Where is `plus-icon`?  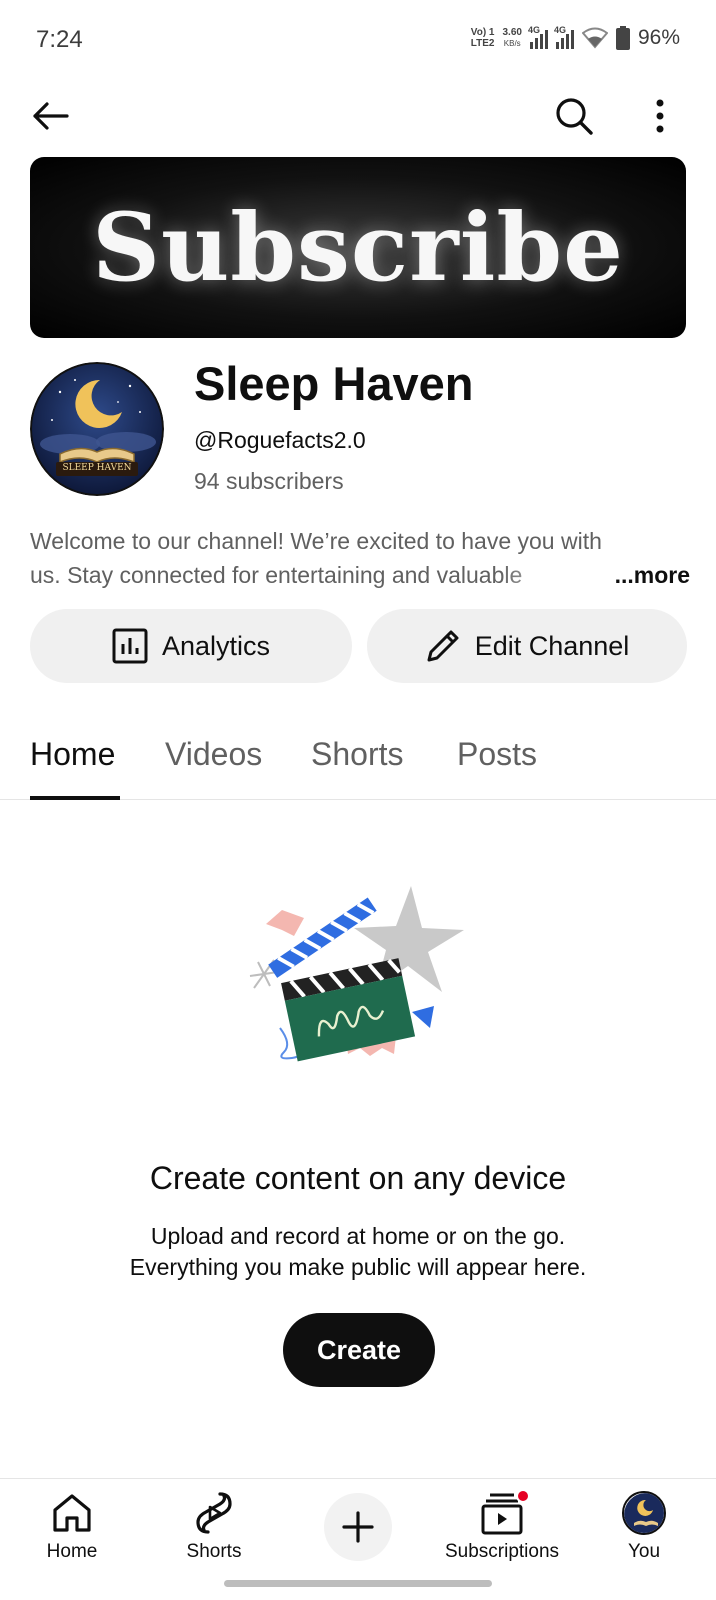 plus-icon is located at coordinates (358, 1527).